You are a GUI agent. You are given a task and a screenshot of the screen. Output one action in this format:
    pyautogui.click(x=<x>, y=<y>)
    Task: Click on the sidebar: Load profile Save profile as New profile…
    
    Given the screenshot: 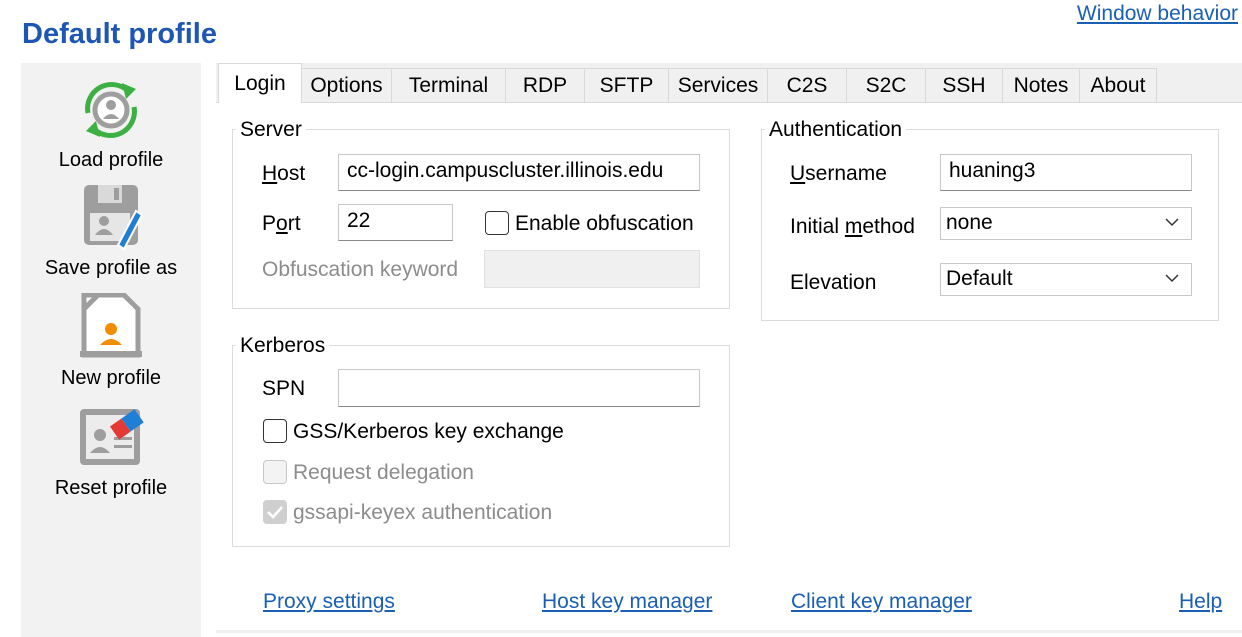 What is the action you would take?
    pyautogui.click(x=111, y=350)
    